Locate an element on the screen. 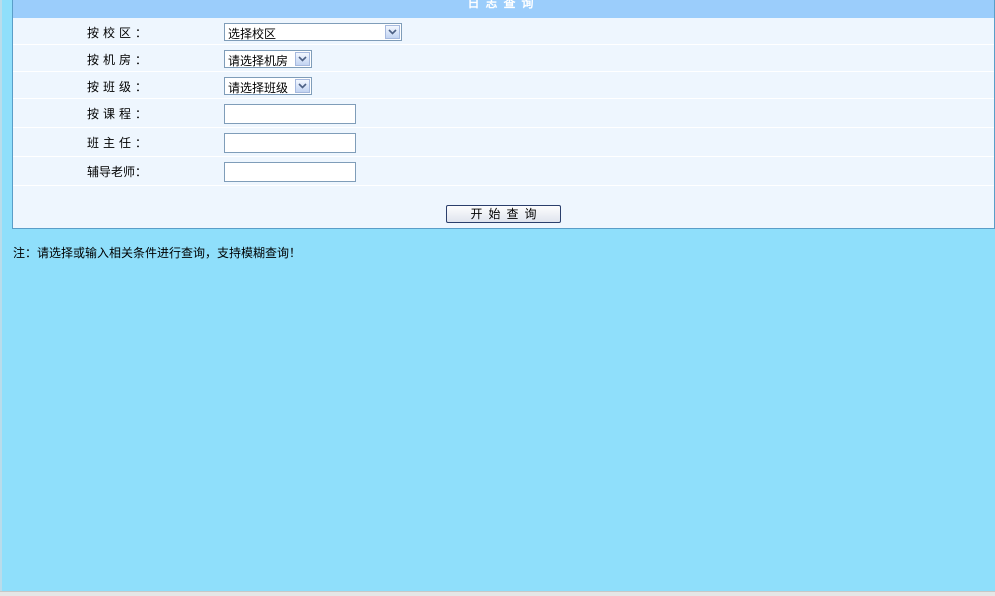 The height and width of the screenshot is (596, 995). class-select: 请选择班级 is located at coordinates (268, 86).